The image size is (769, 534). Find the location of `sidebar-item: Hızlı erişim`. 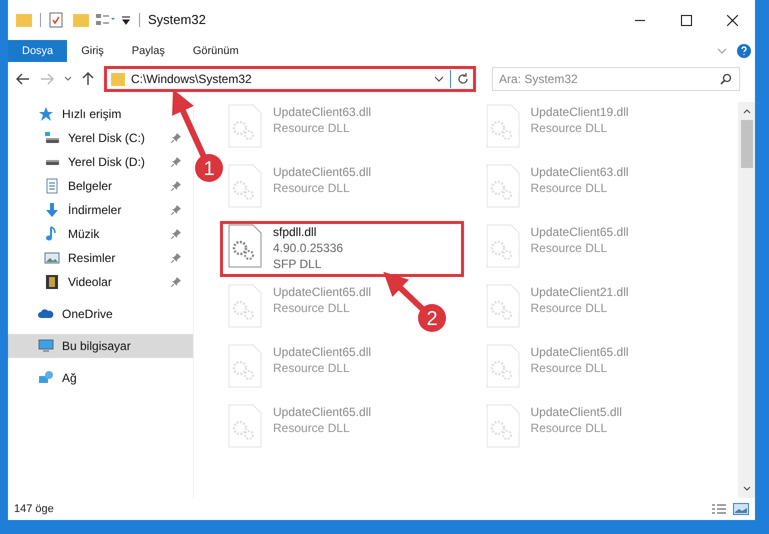

sidebar-item: Hızlı erişim is located at coordinates (100, 114).